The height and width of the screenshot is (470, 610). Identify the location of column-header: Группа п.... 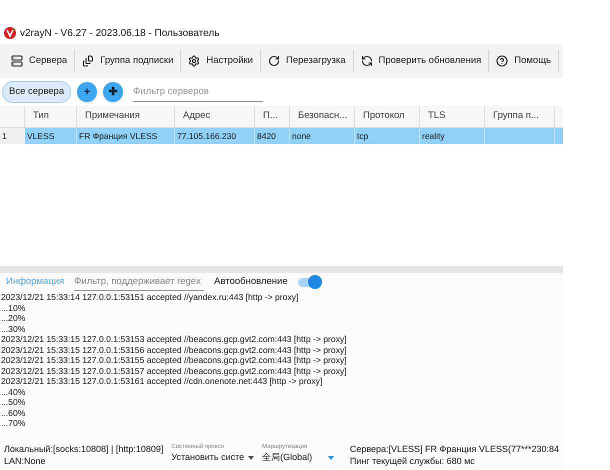
(520, 116).